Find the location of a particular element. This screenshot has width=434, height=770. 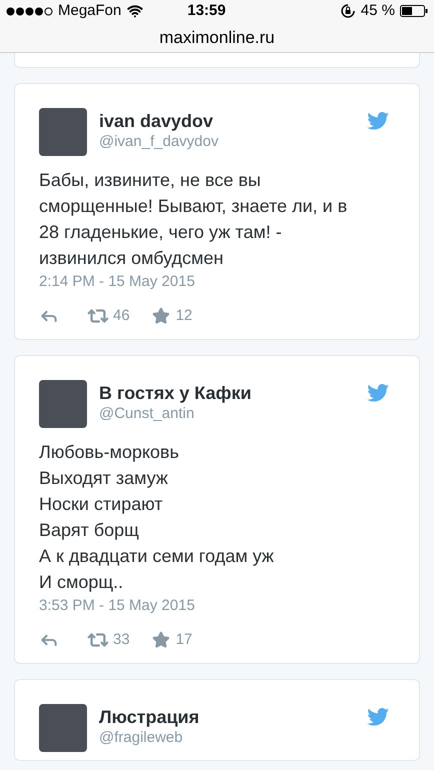

tweet-text: Бабы, извините, не все вы сморщенные! Бывают, знаете ли, и в 28 гладенькие, чего уж там! - извинился омбудсмен is located at coordinates (193, 219).